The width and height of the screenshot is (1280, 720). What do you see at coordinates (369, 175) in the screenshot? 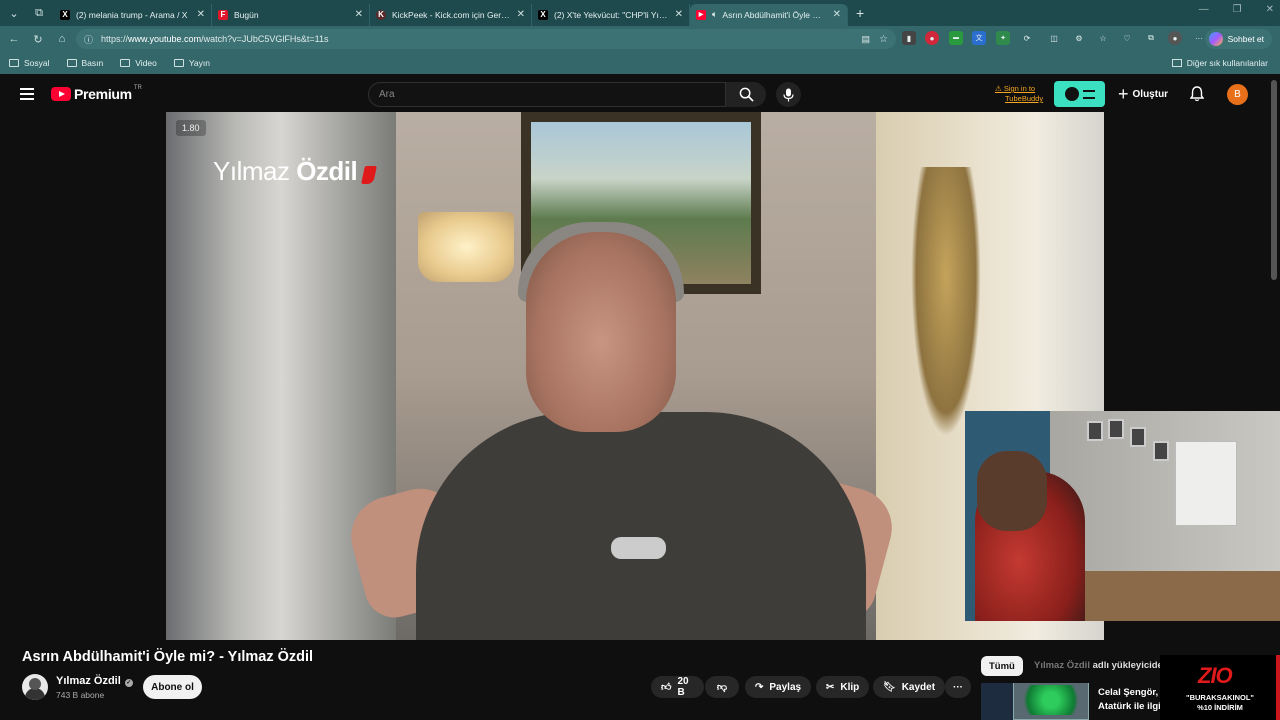
I see `red-comma-mark` at bounding box center [369, 175].